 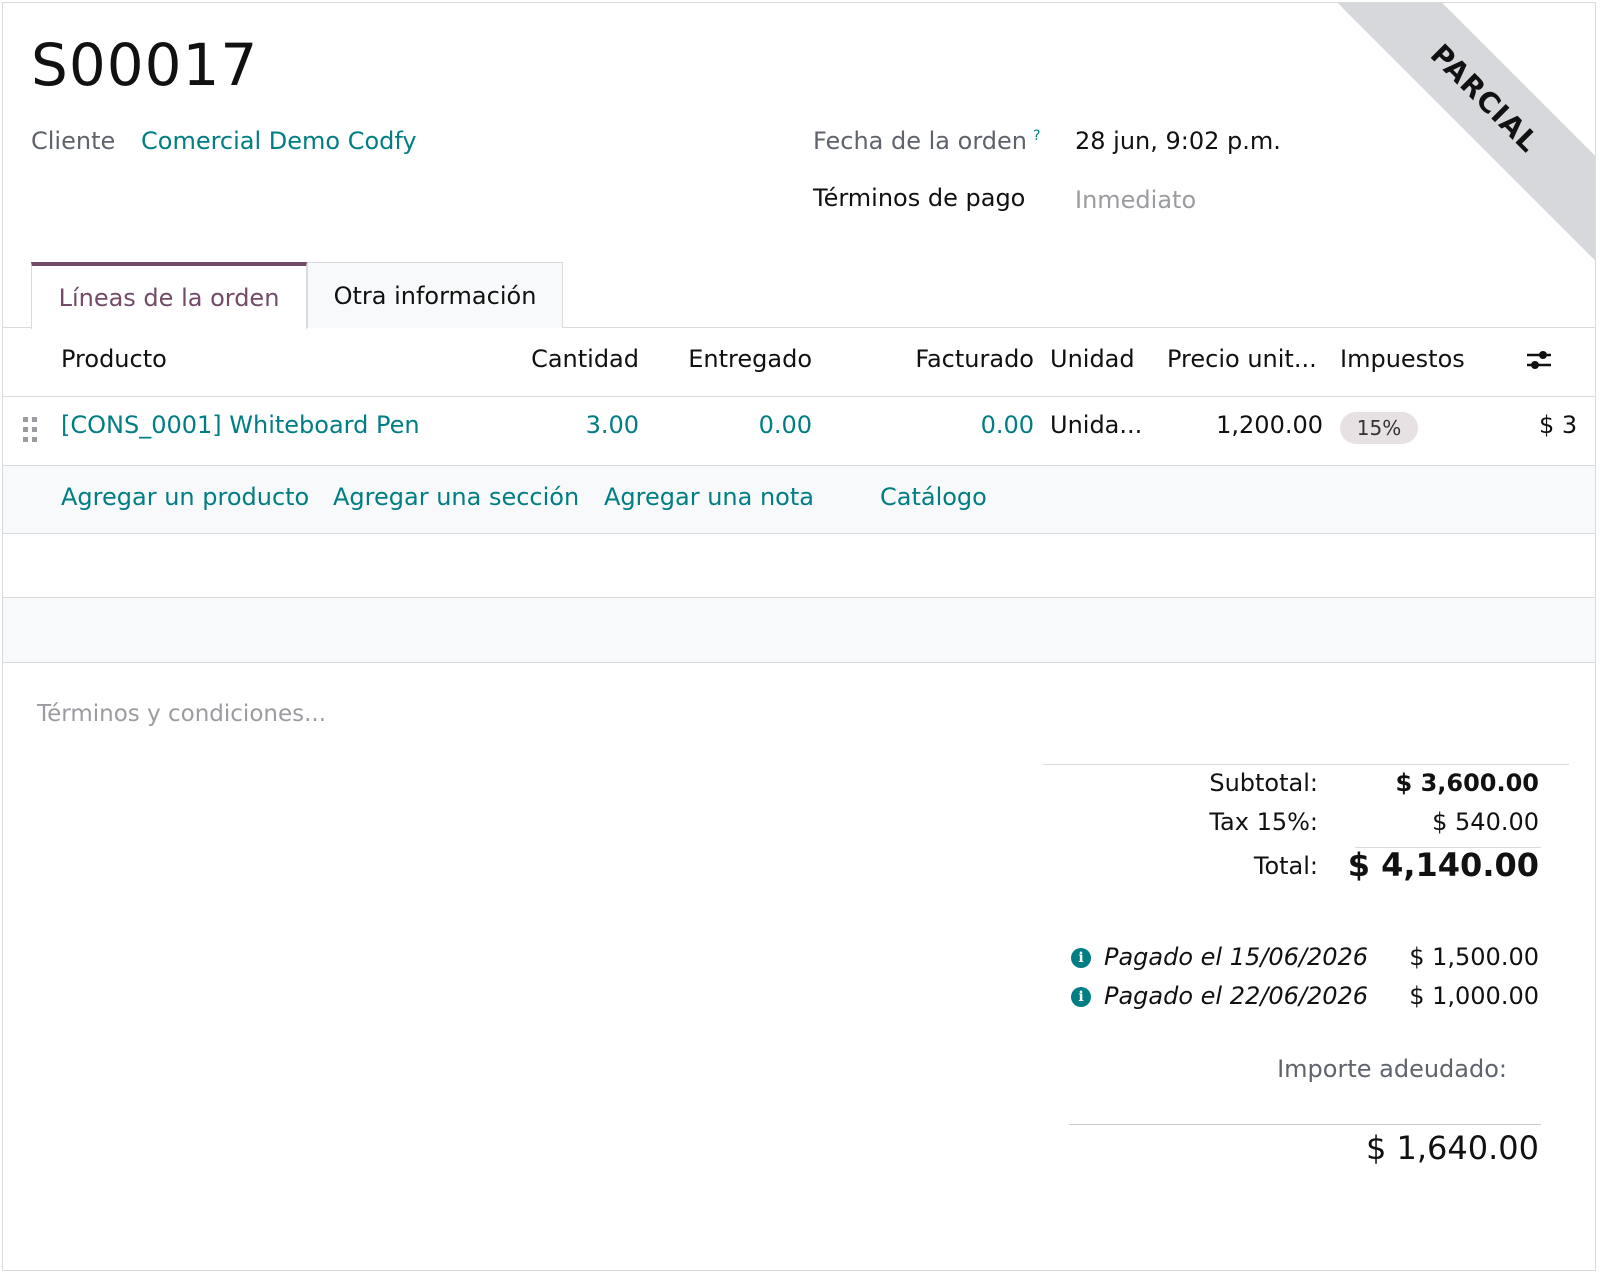 I want to click on table-bottom-divider, so click(x=799, y=662).